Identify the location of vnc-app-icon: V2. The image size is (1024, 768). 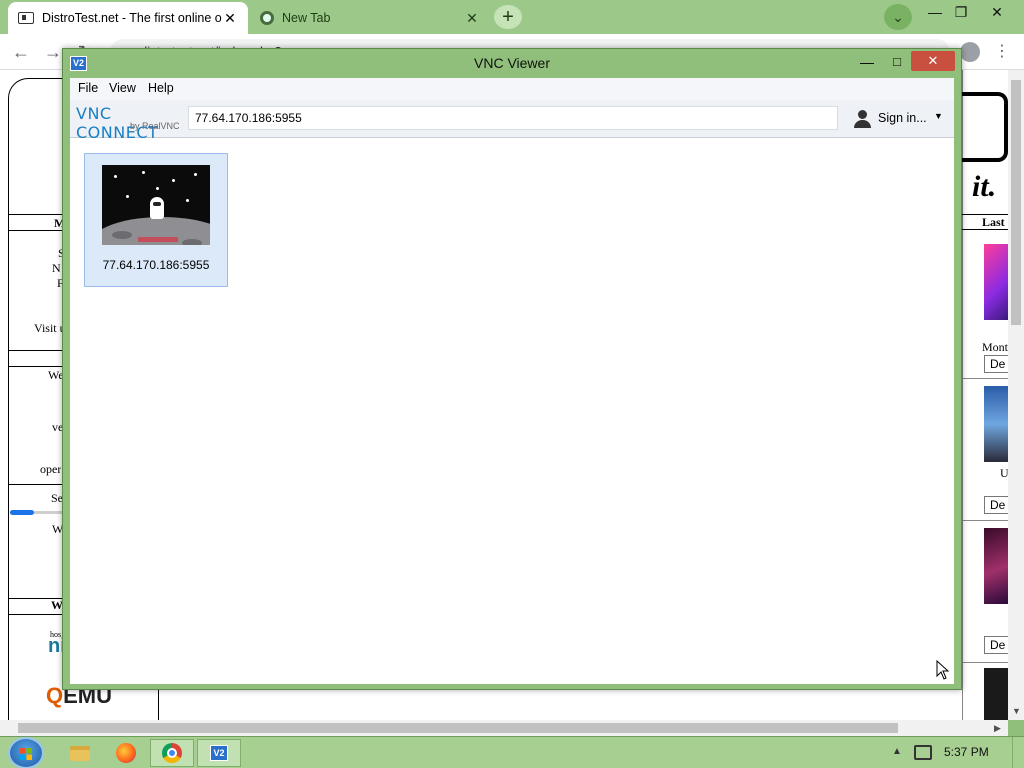
(78, 63).